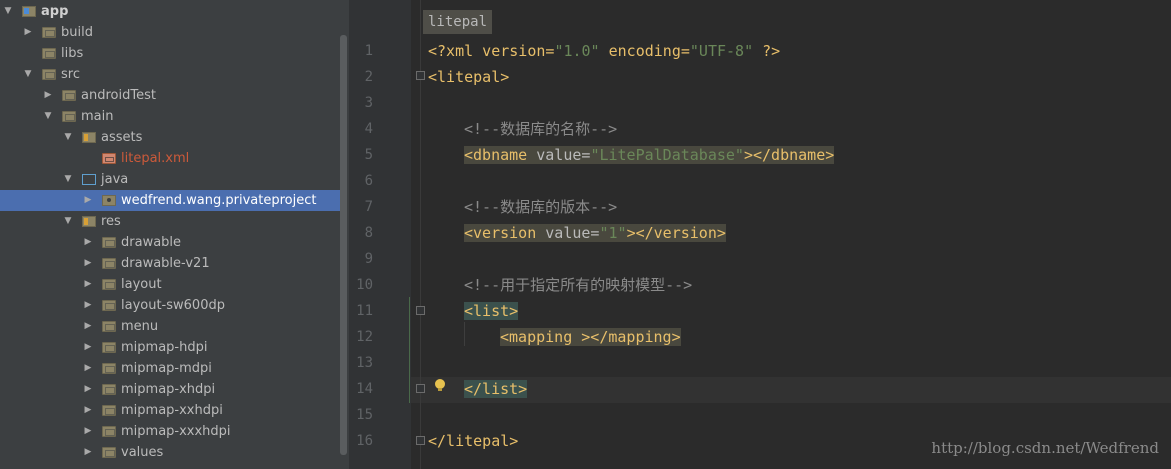  Describe the element at coordinates (440, 385) in the screenshot. I see `lightbulb-icon` at that location.